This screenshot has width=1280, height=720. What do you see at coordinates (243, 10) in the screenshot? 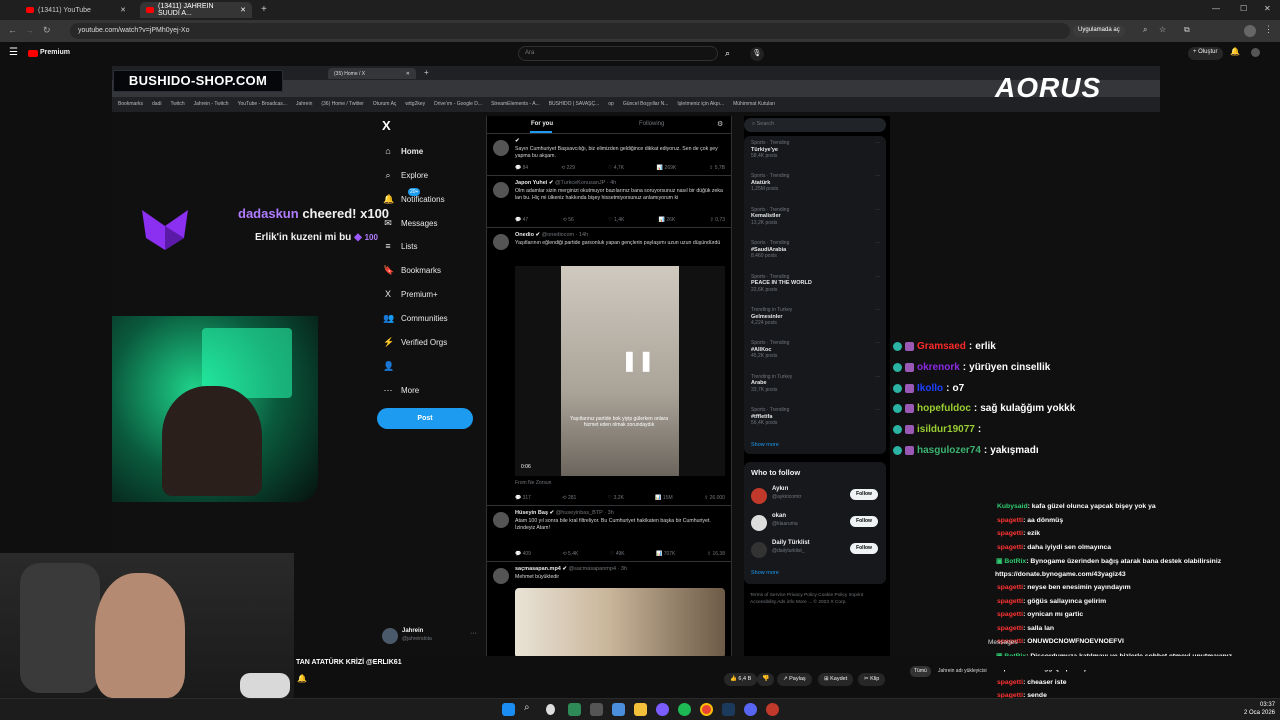
I see `close-icon: ✕` at bounding box center [243, 10].